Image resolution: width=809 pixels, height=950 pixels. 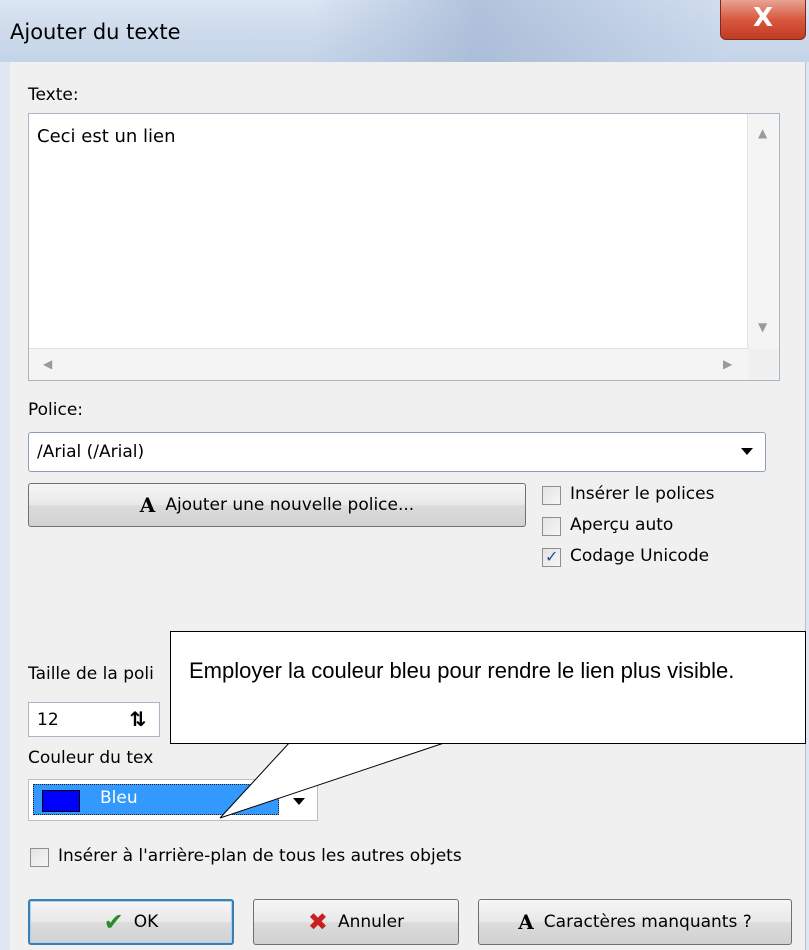 What do you see at coordinates (317, 922) in the screenshot?
I see `cross-icon: ✖` at bounding box center [317, 922].